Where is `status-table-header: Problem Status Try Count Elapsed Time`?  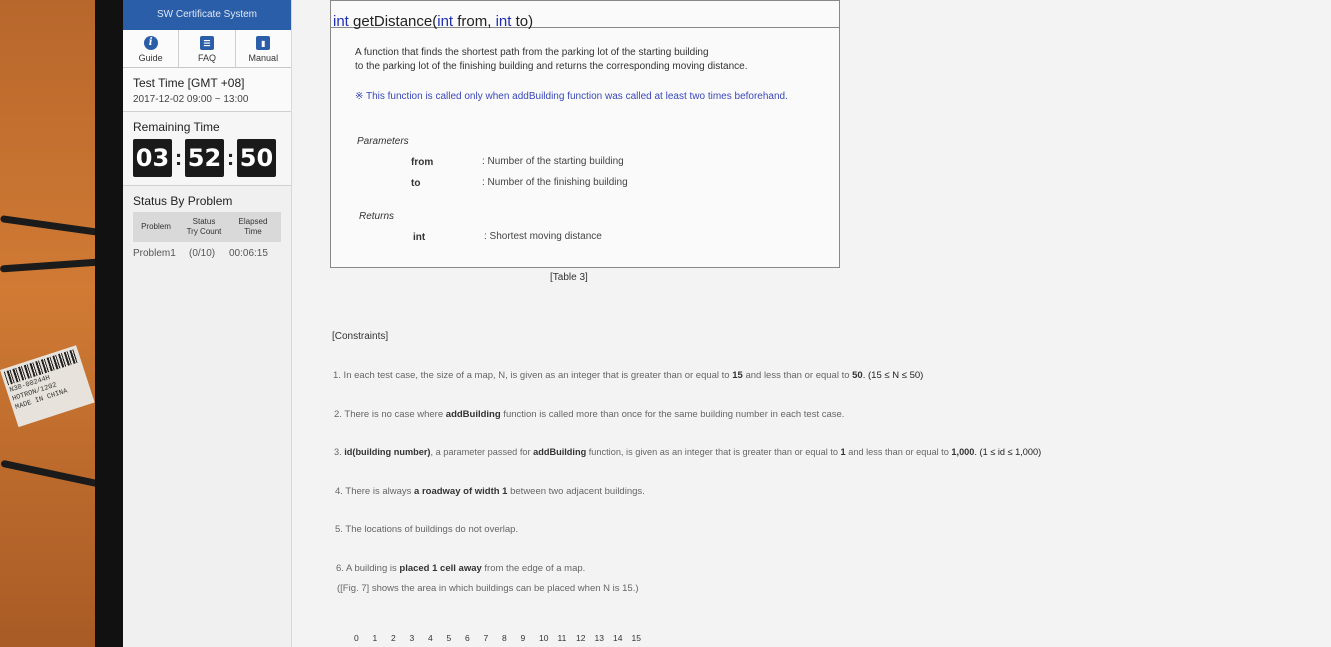
status-table-header: Problem Status Try Count Elapsed Time is located at coordinates (207, 227).